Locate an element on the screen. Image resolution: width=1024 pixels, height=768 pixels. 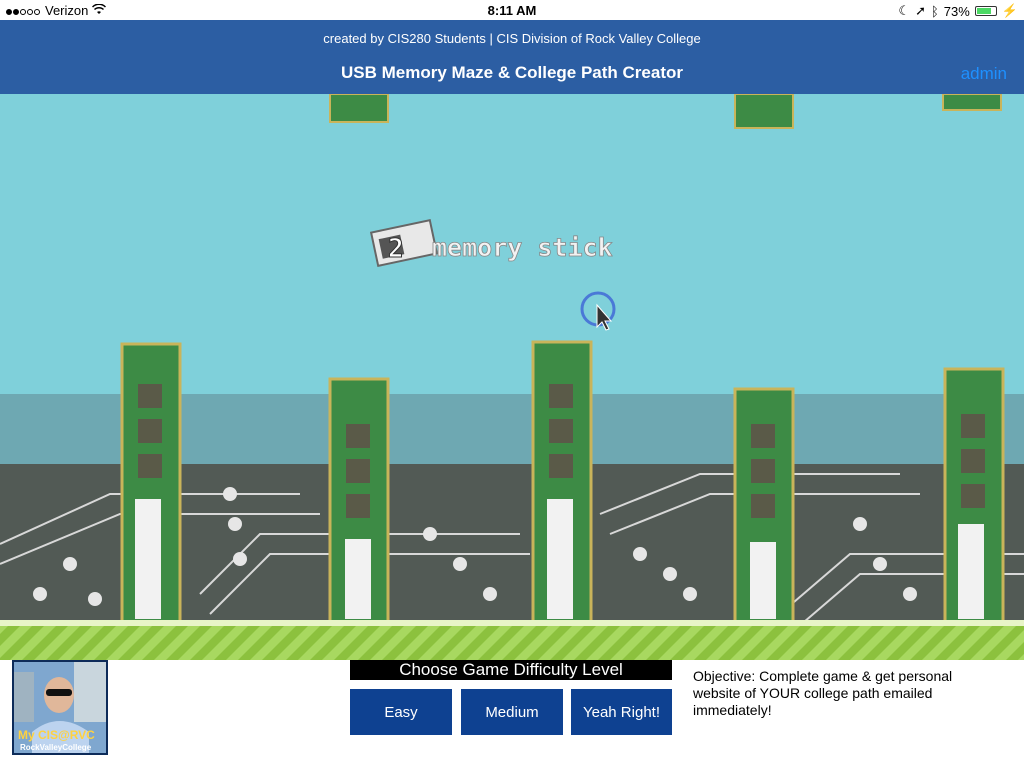
clock: 8:11 AM is located at coordinates (512, 10).